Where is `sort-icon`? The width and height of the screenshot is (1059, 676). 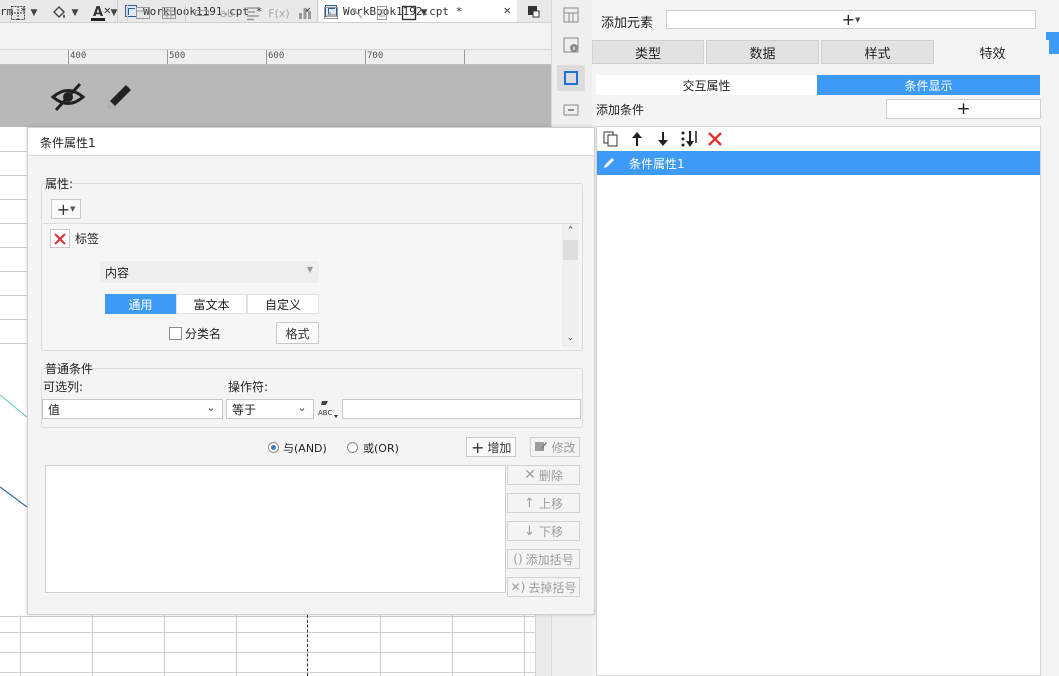
sort-icon is located at coordinates (689, 139).